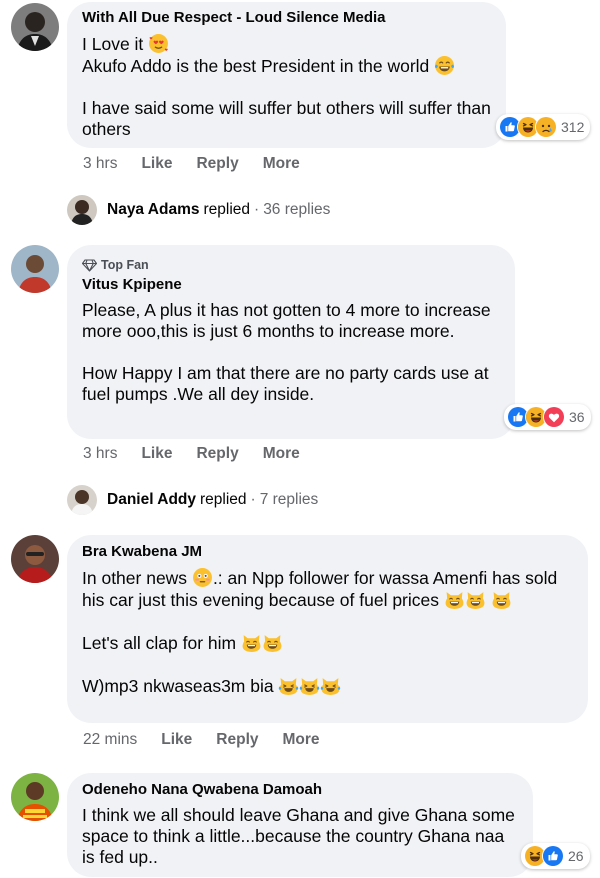  Describe the element at coordinates (328, 552) in the screenshot. I see `comment-author: Bra Kwabena JM` at that location.